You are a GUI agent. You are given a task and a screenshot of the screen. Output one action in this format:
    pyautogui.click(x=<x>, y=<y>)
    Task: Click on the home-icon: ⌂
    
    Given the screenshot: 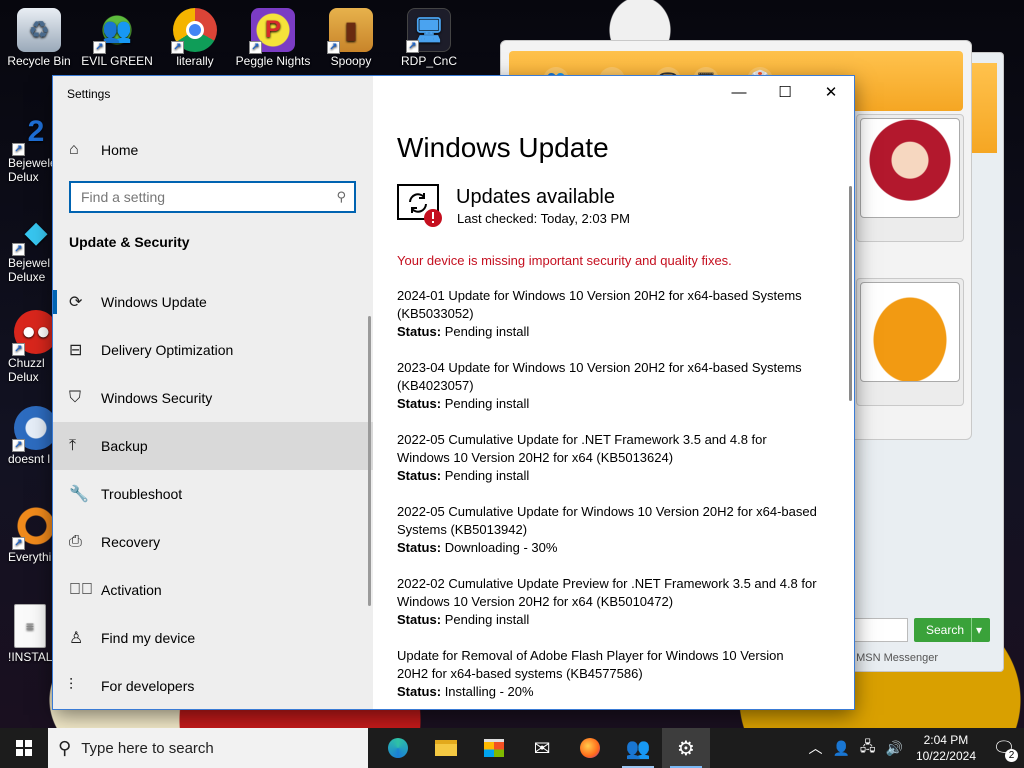 What is the action you would take?
    pyautogui.click(x=74, y=149)
    